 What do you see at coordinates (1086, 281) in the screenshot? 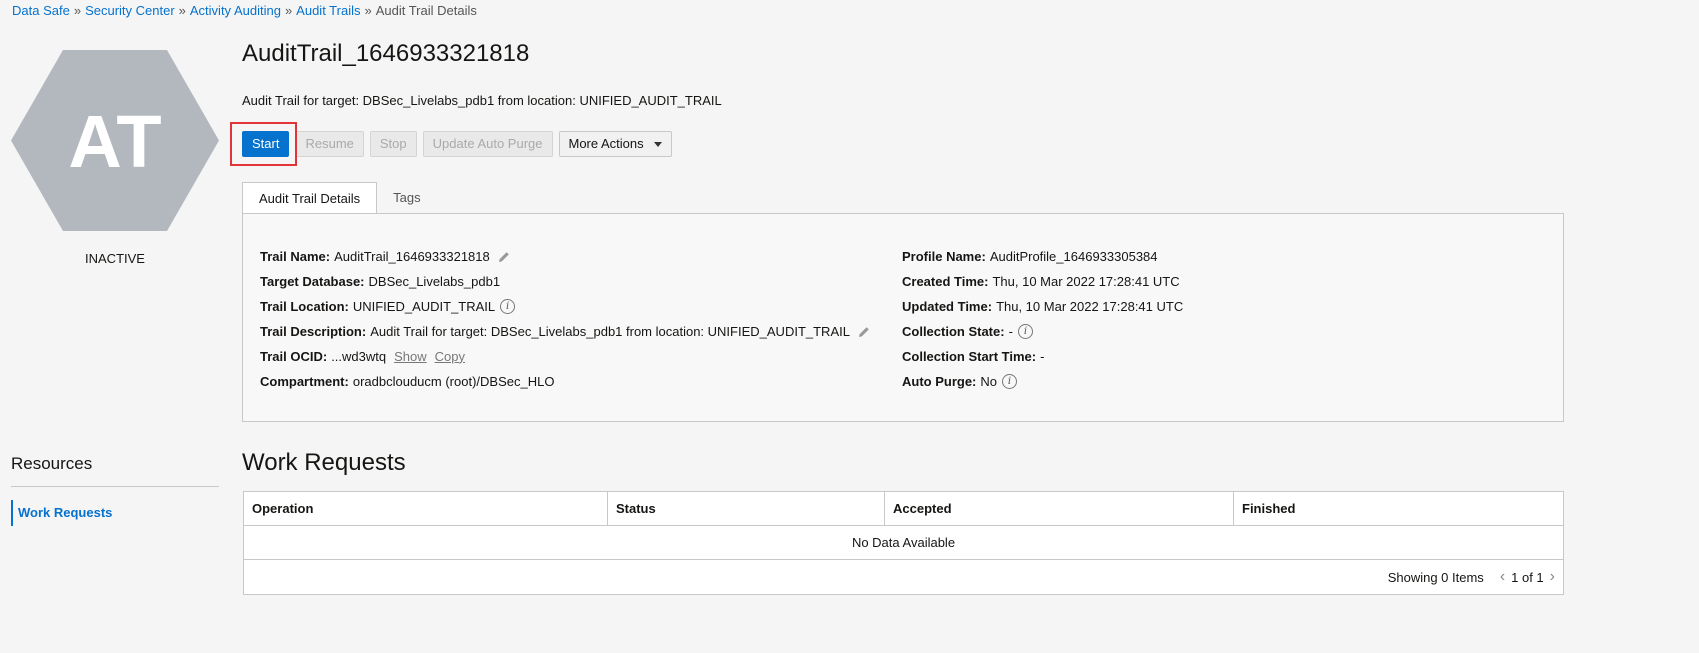
I see `created-time-value: Thu, 10 Mar 2022 17:28:41 UTC` at bounding box center [1086, 281].